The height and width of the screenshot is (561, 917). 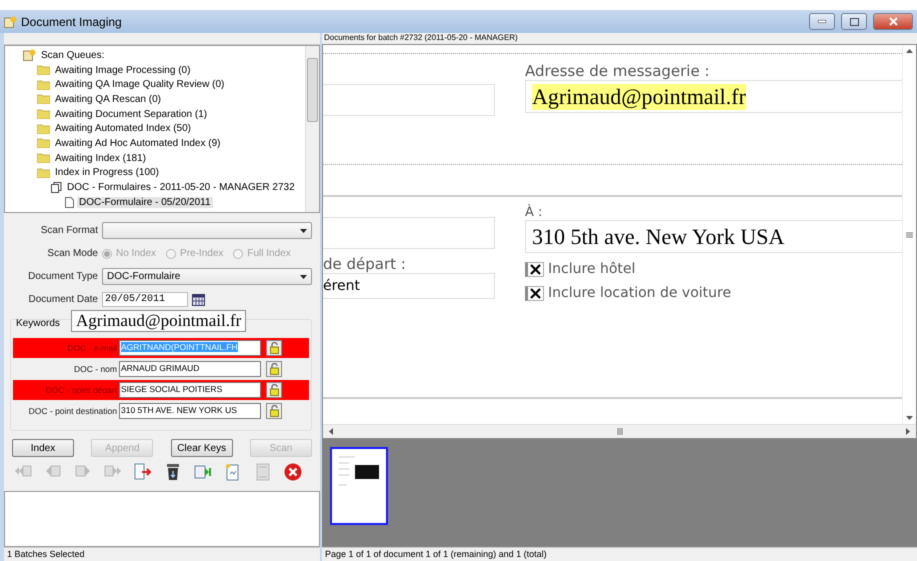 What do you see at coordinates (108, 99) in the screenshot?
I see `tree-item: Awaiting QA Rescan (0)` at bounding box center [108, 99].